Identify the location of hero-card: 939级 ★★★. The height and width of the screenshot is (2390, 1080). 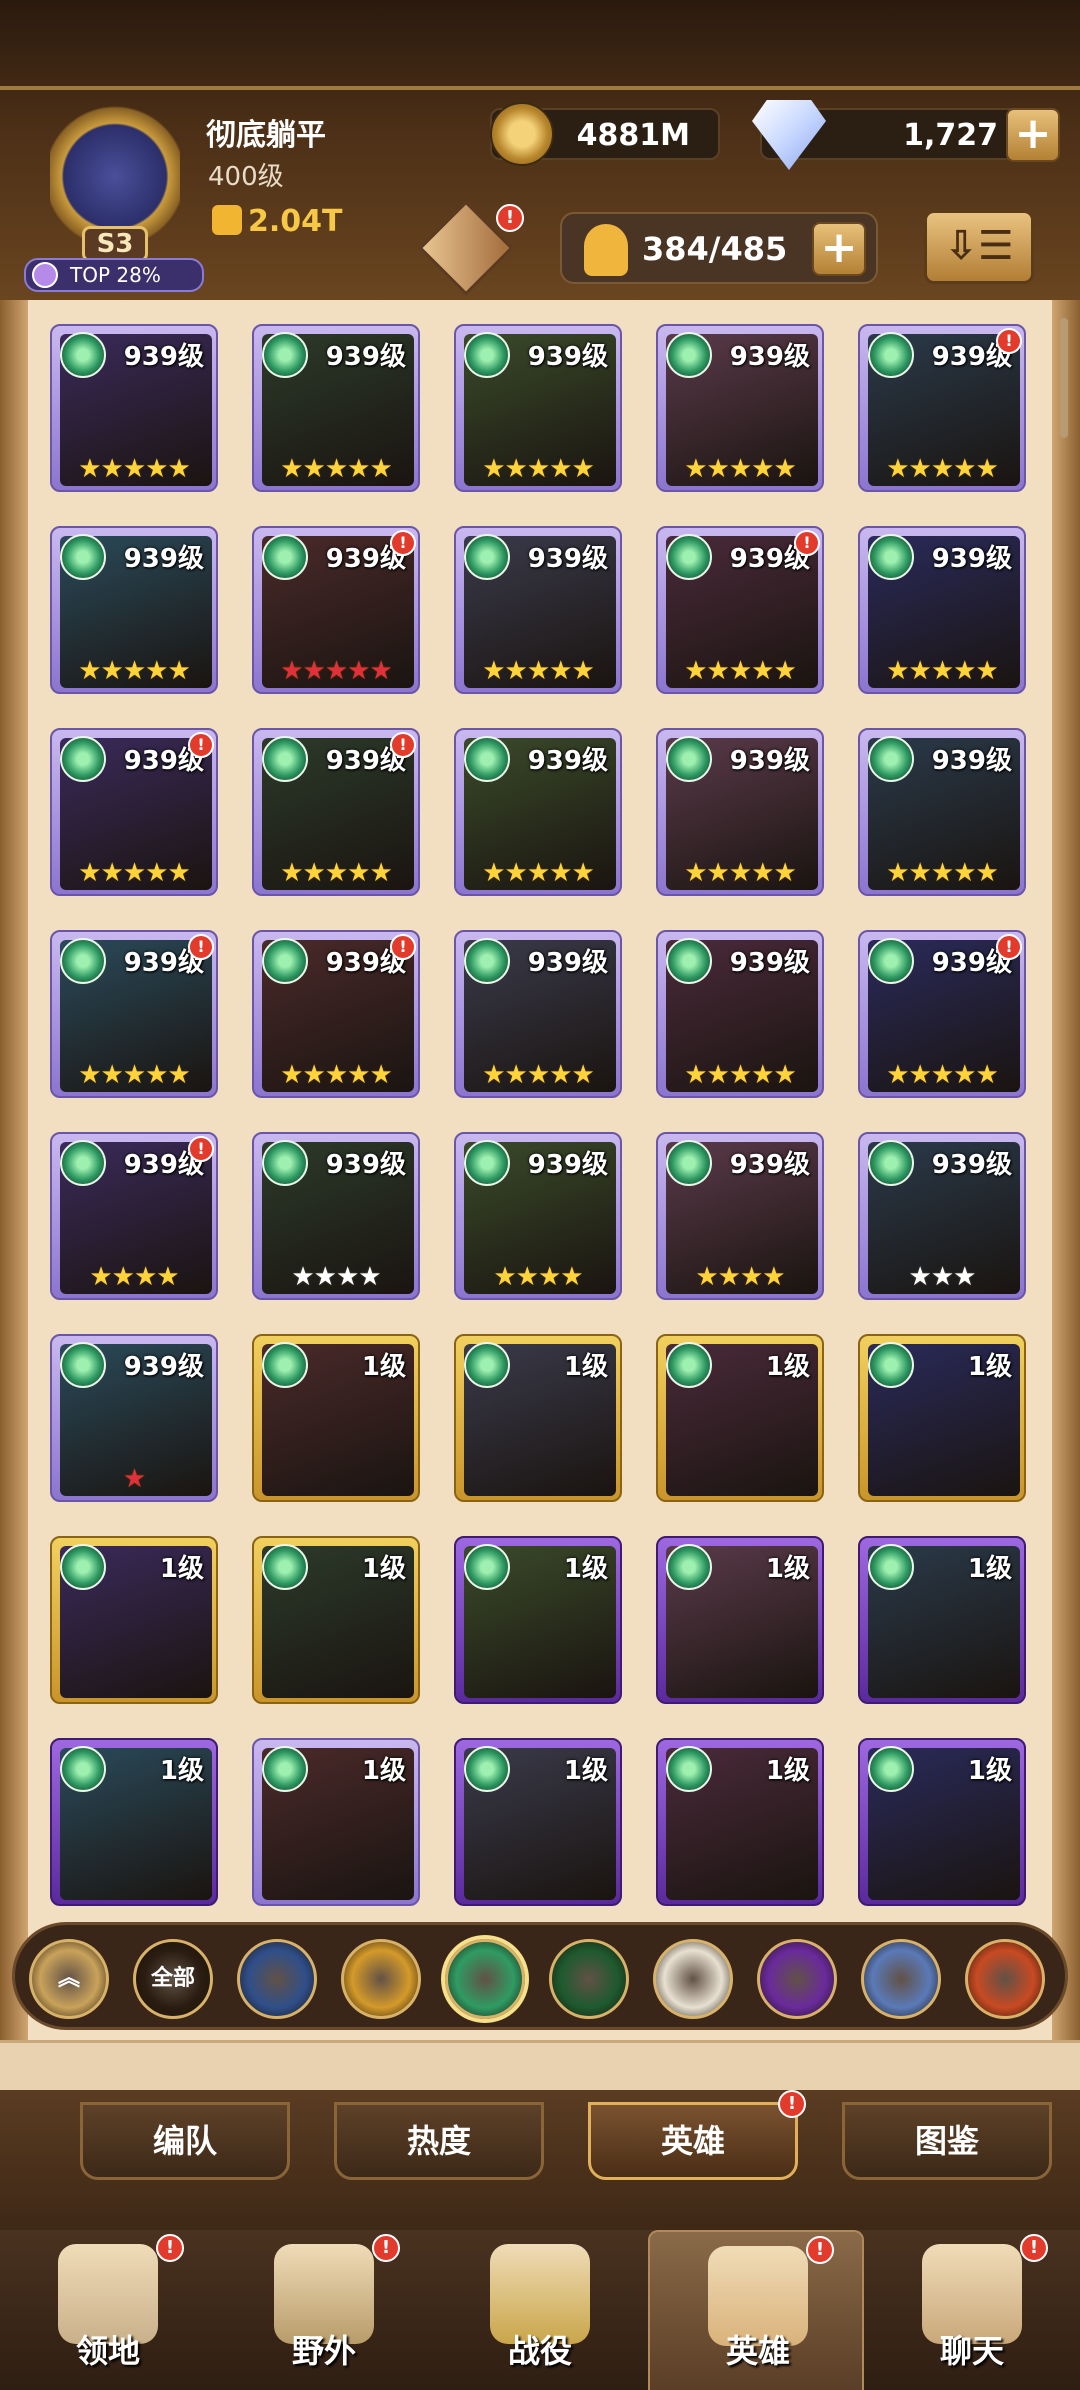
(942, 1216).